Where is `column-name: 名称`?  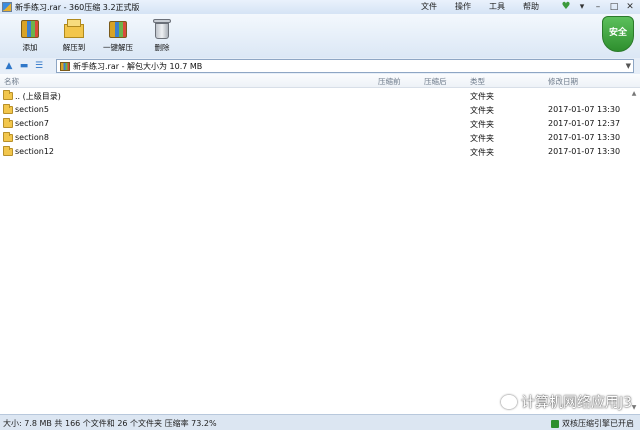
column-name: 名称 is located at coordinates (11, 81).